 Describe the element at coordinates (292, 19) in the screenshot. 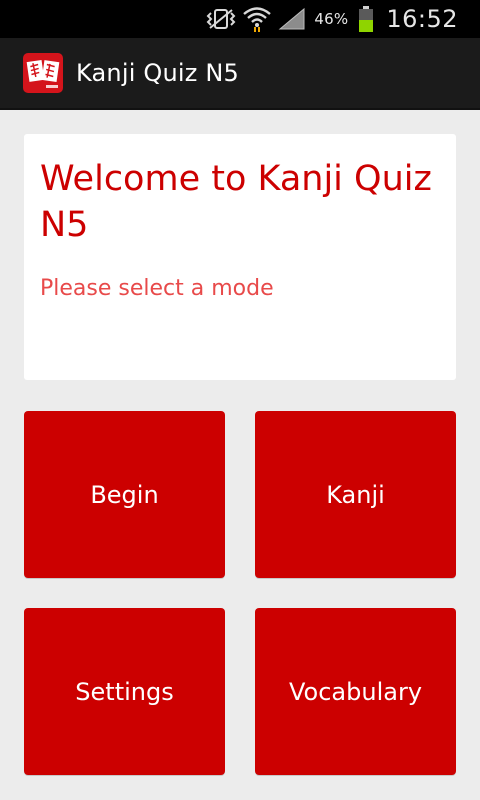

I see `signal-icon` at that location.